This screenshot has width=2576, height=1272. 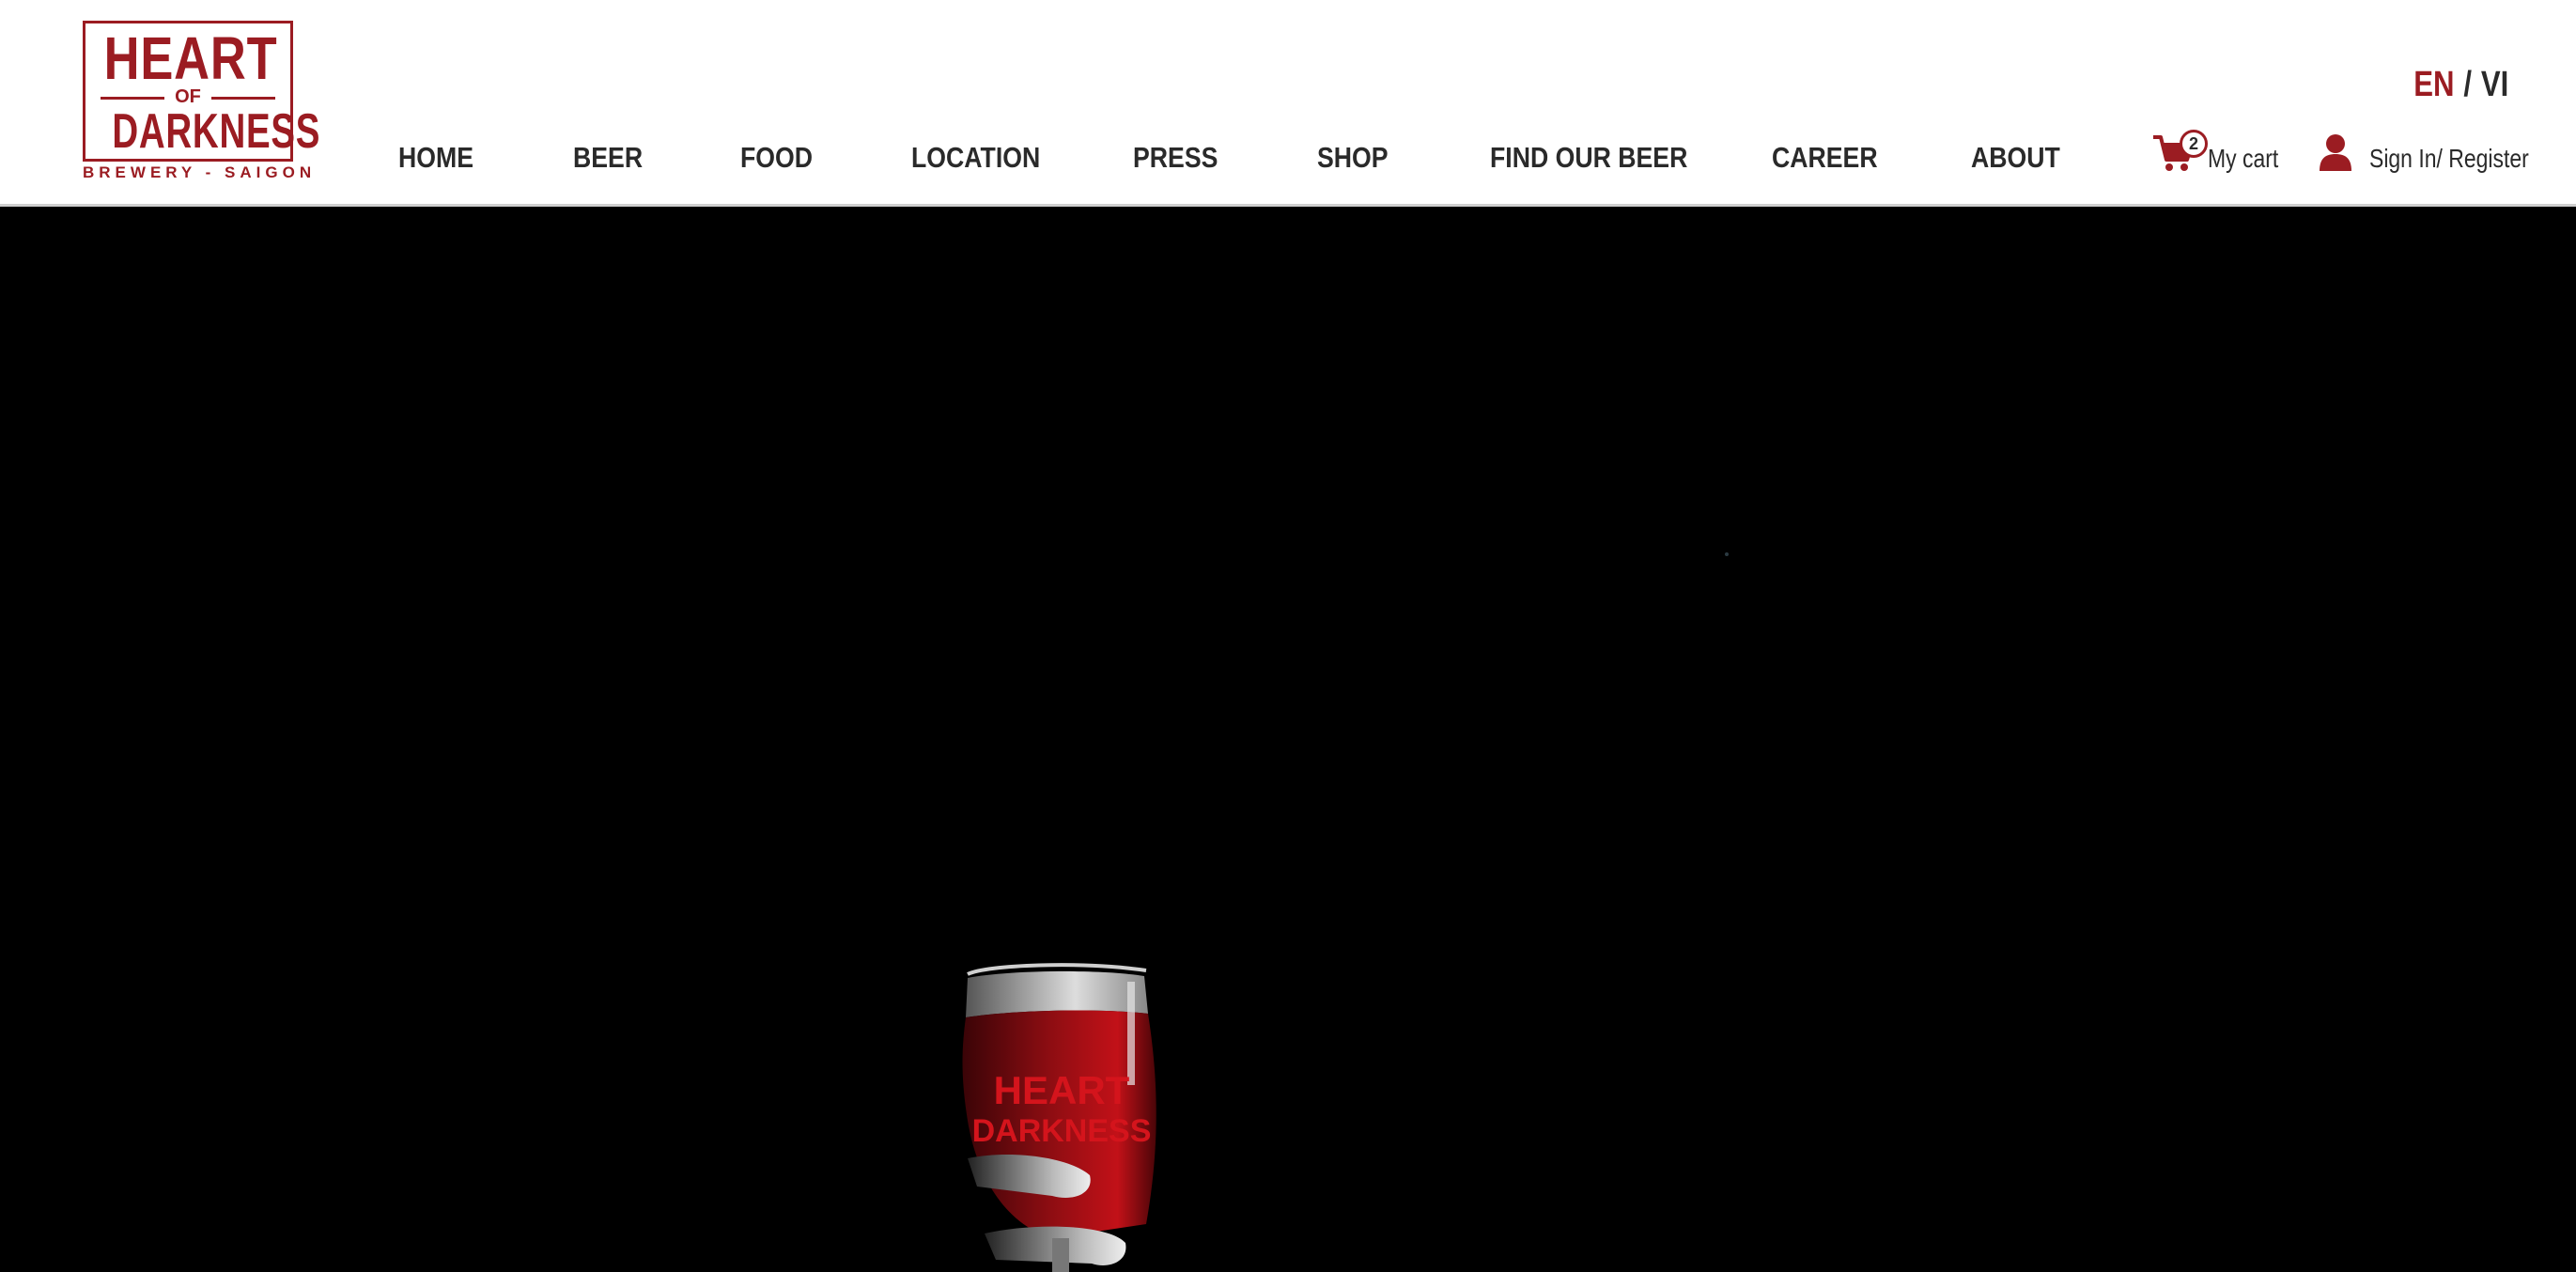 What do you see at coordinates (608, 157) in the screenshot?
I see `nav-beer: BEER` at bounding box center [608, 157].